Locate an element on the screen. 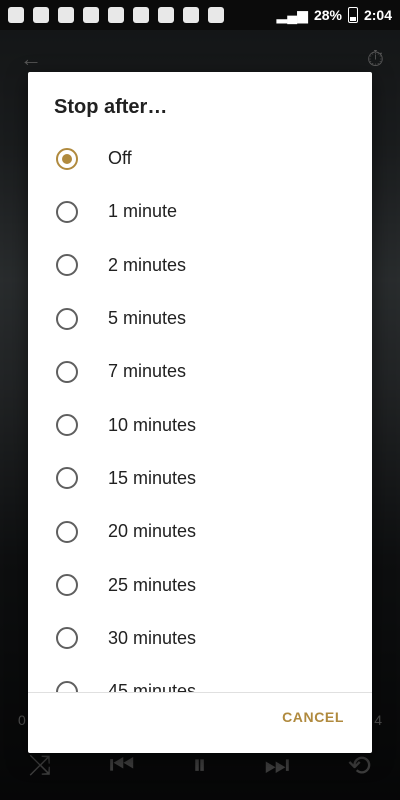  option-label: Off is located at coordinates (120, 158).